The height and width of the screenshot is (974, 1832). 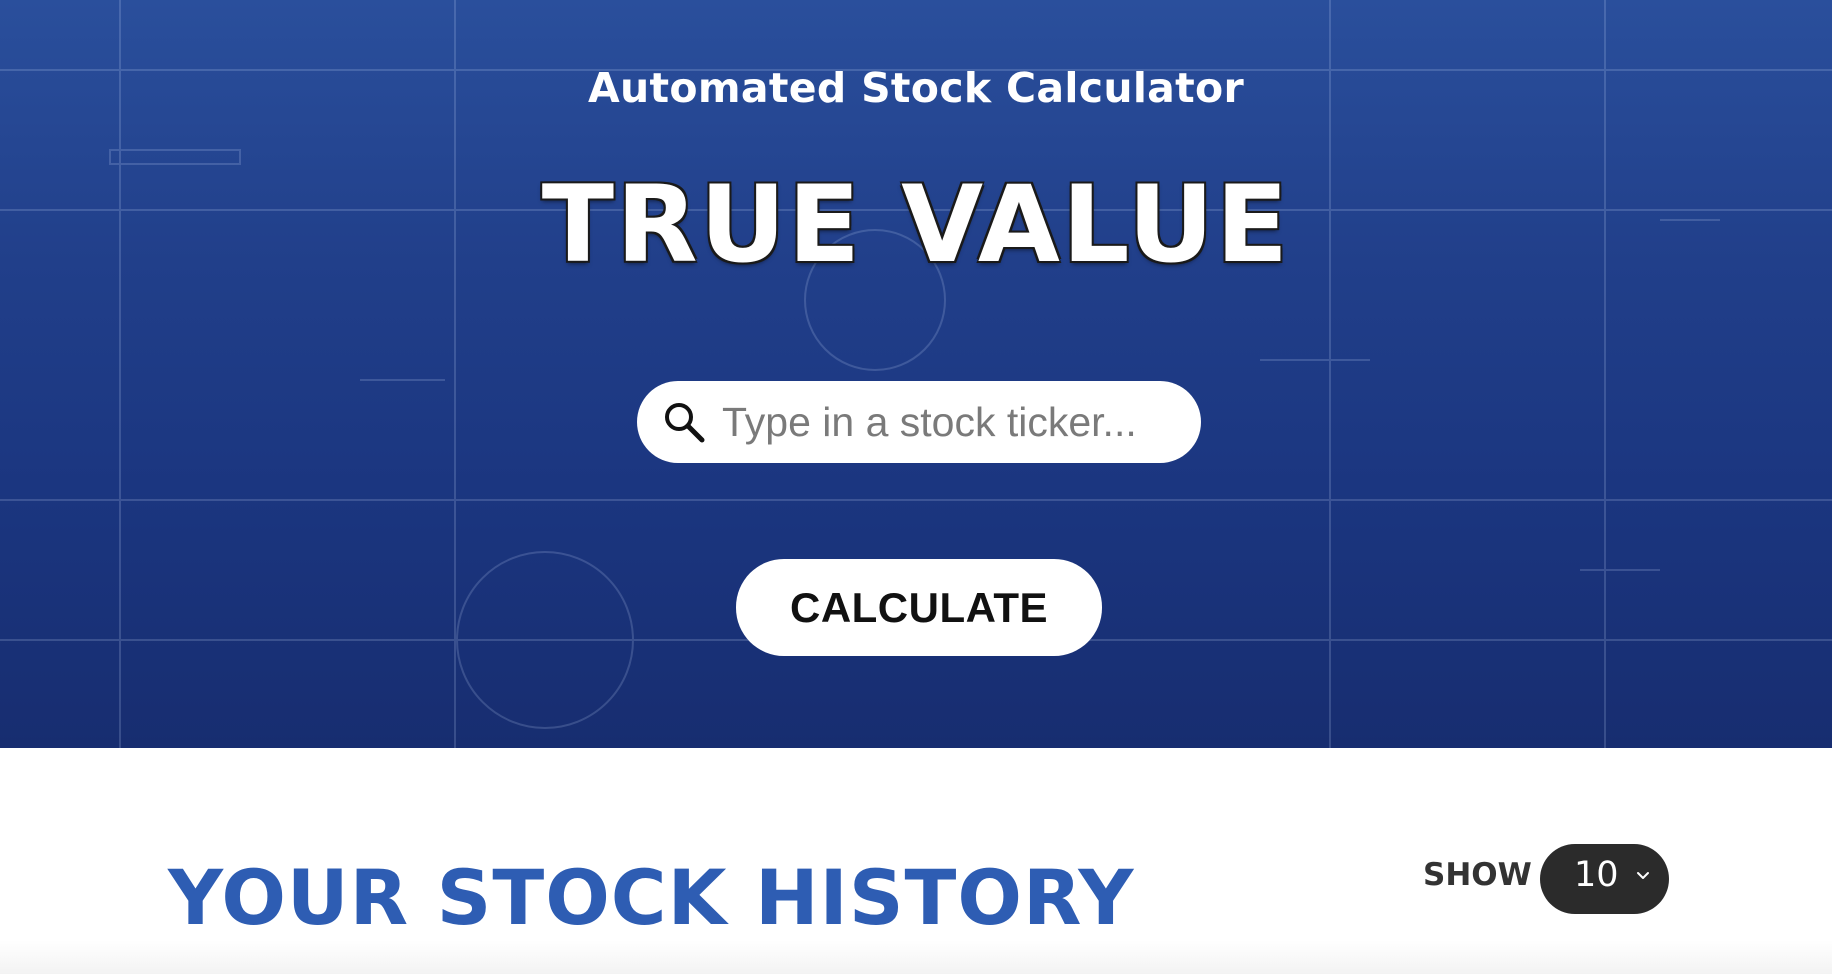 I want to click on show-count-select: 10, so click(x=1604, y=879).